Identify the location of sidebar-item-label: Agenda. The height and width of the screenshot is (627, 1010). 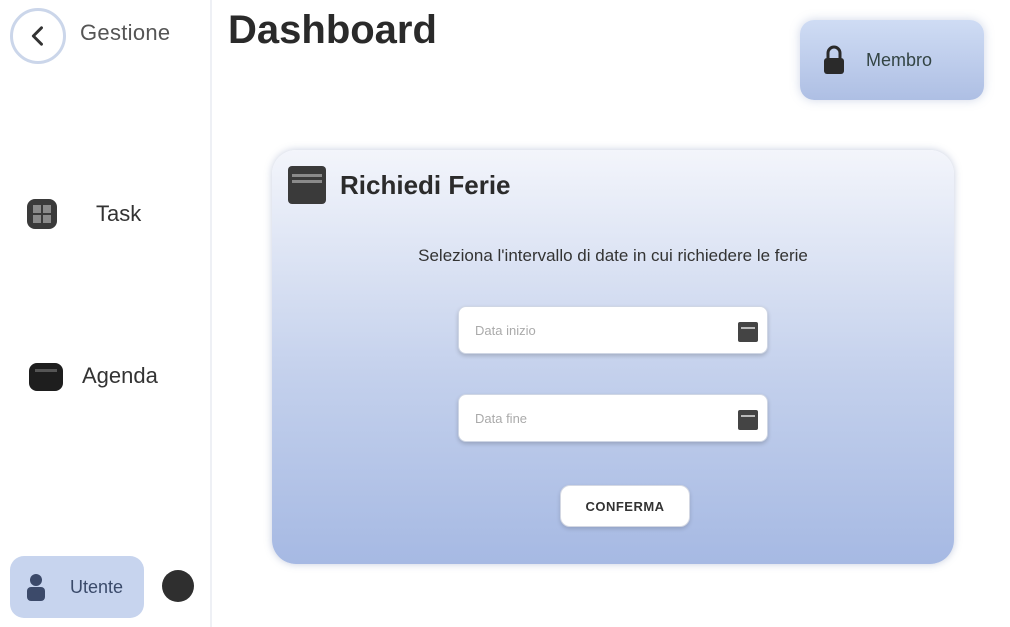
(120, 375).